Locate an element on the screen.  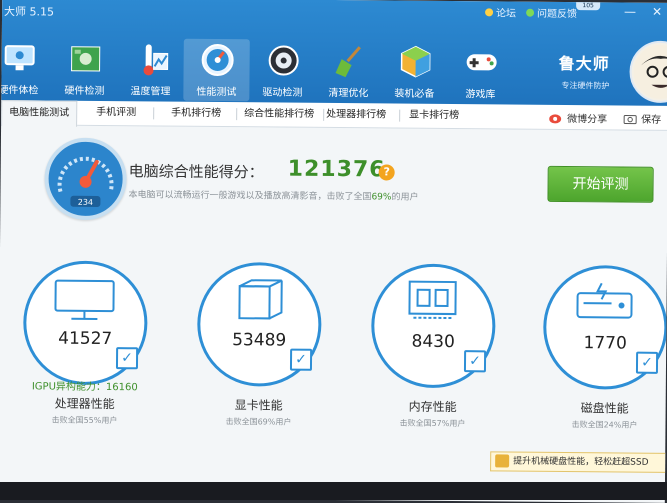
tab-pc-performance: 电脑性能测试 is located at coordinates (39, 113).